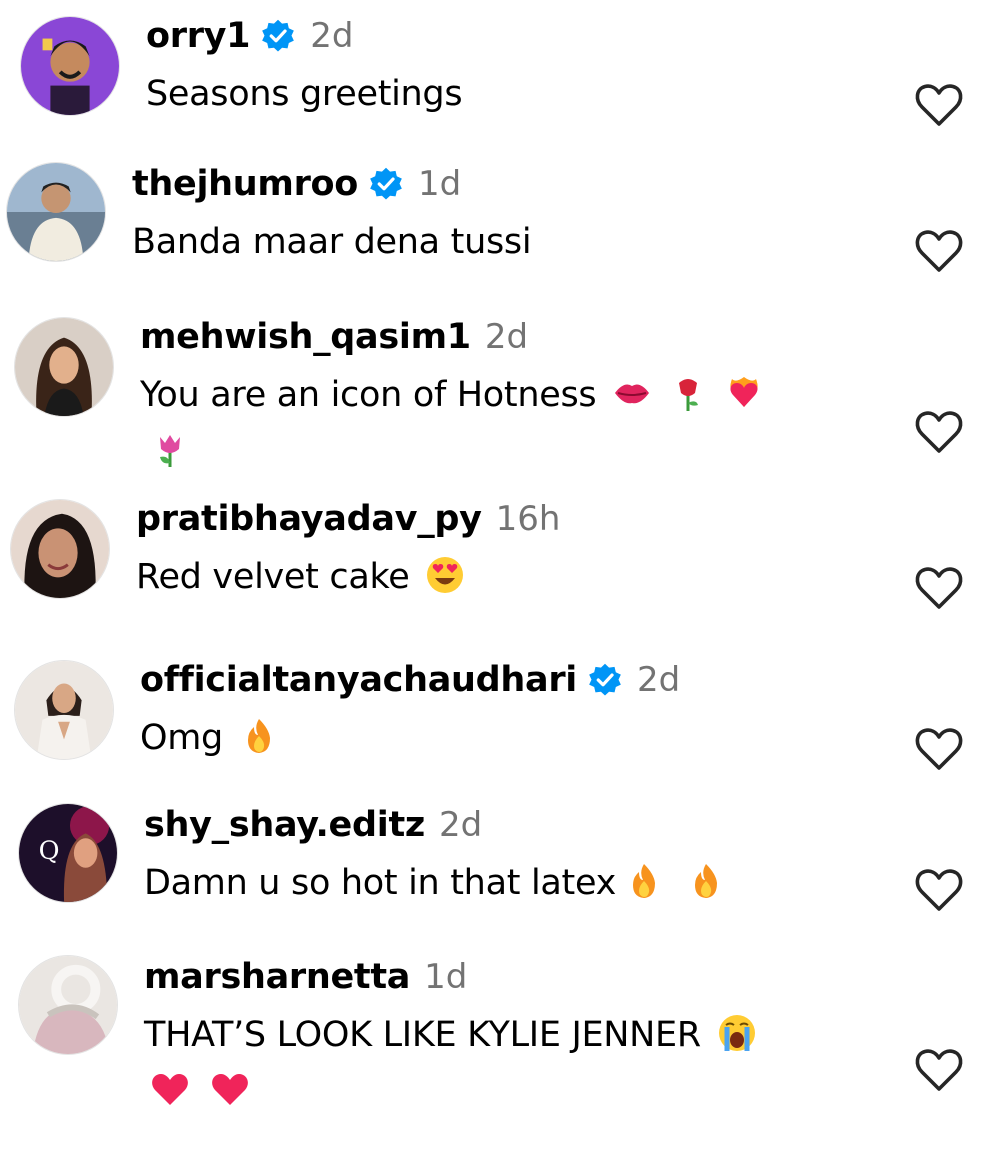  What do you see at coordinates (170, 449) in the screenshot?
I see `tulip-emoji-icon` at bounding box center [170, 449].